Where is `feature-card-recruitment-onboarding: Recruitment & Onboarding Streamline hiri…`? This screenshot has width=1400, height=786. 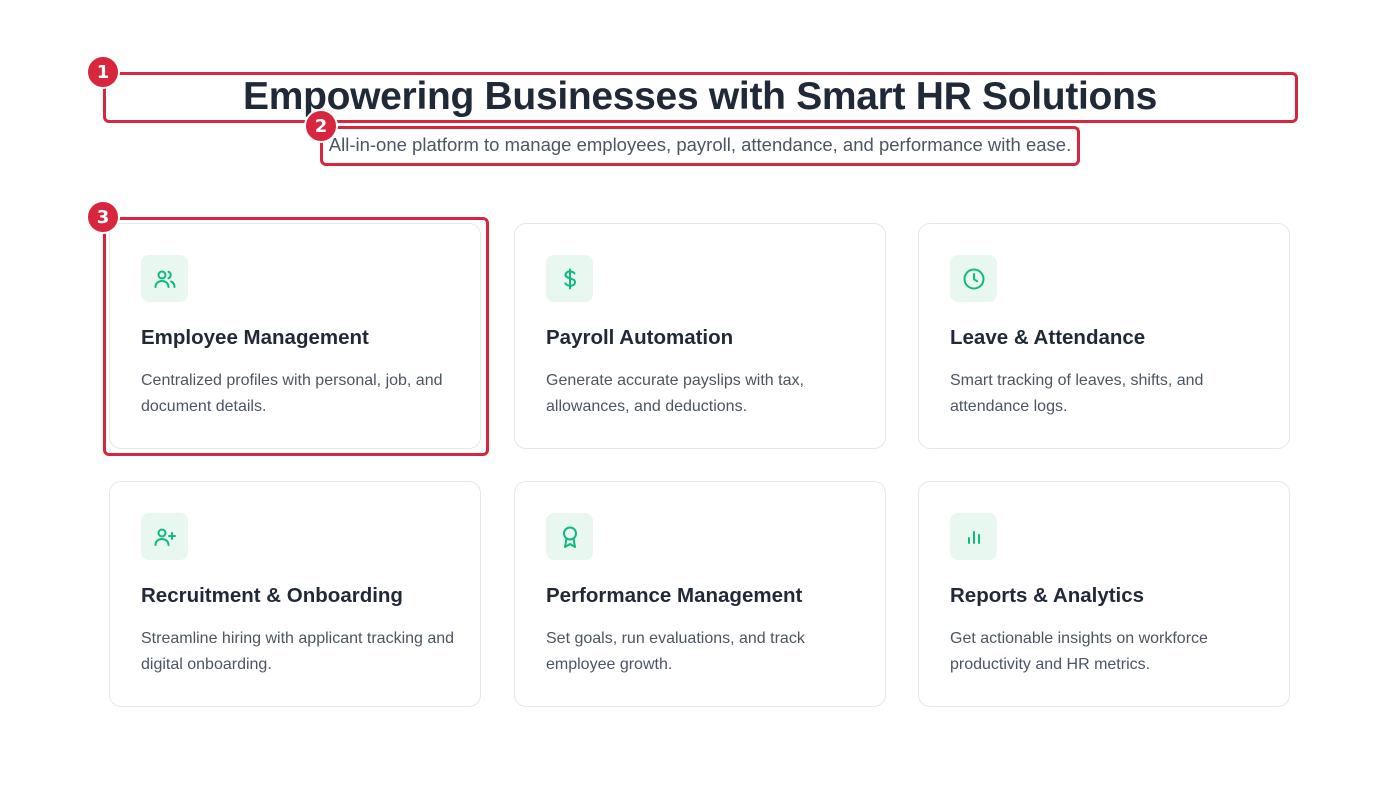
feature-card-recruitment-onboarding: Recruitment & Onboarding Streamline hiri… is located at coordinates (295, 594).